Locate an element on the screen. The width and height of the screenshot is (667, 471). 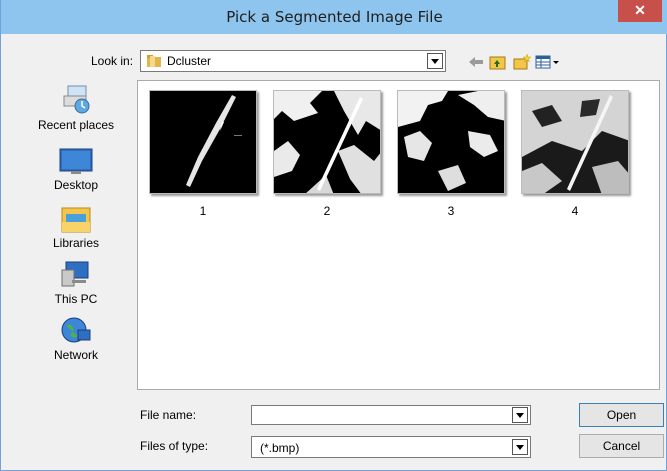
place-label: This PC is located at coordinates (76, 299).